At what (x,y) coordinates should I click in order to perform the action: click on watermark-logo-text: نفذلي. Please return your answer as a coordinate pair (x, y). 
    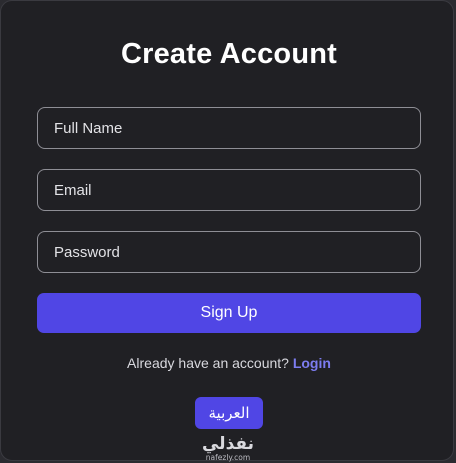
    Looking at the image, I should click on (228, 444).